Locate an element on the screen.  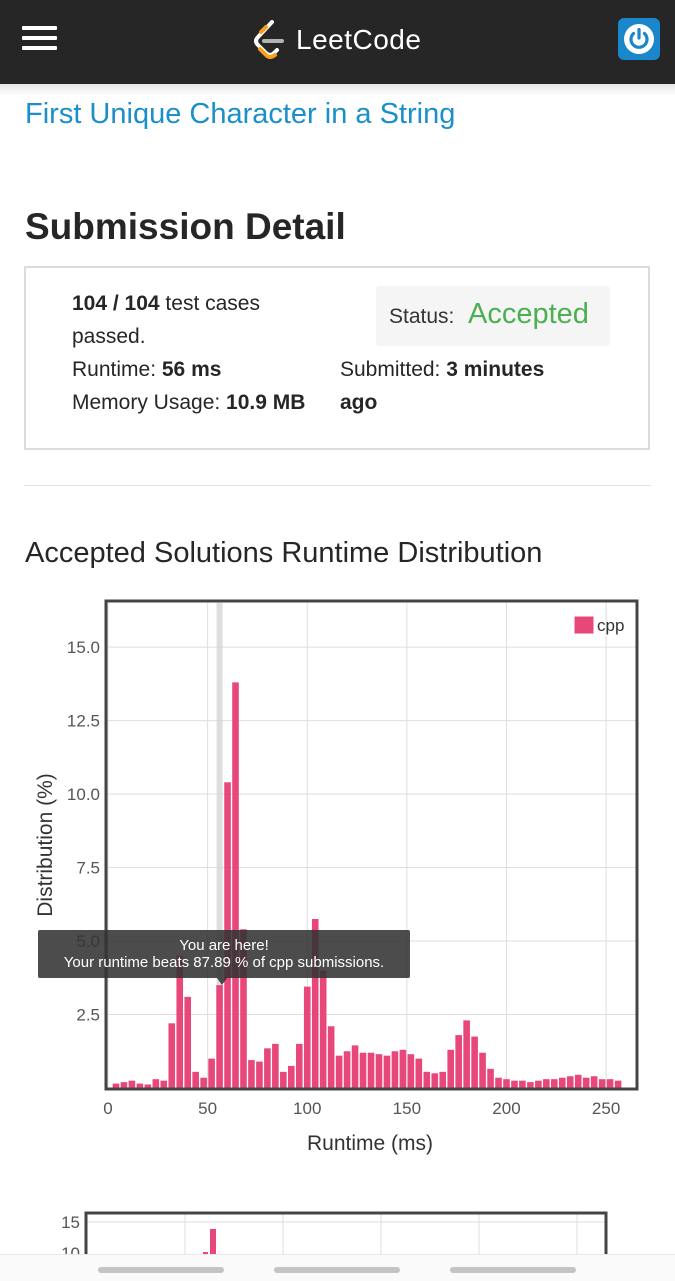
bar-100ms is located at coordinates (307, 1037).